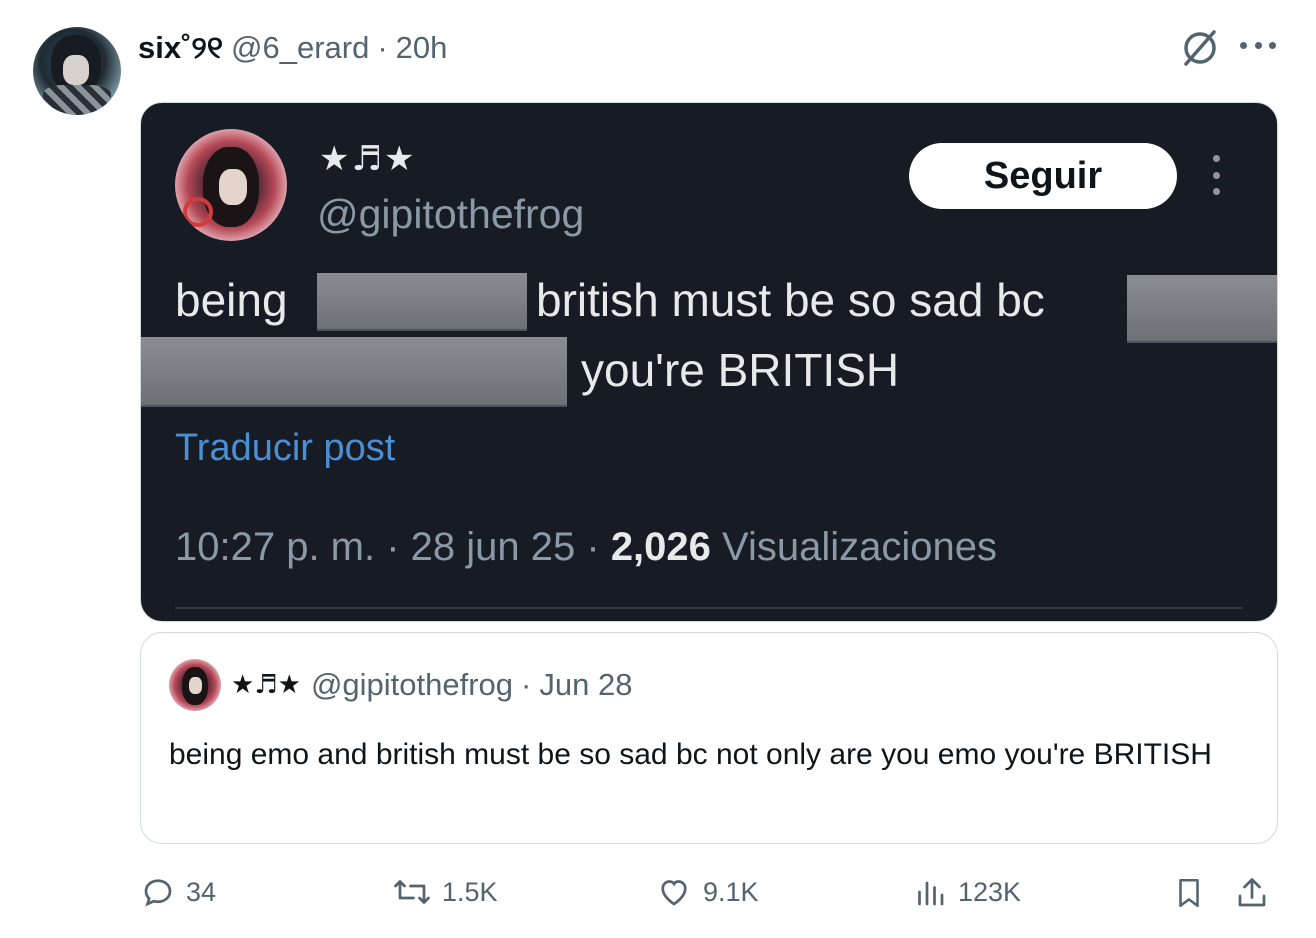 Image resolution: width=1316 pixels, height=938 pixels. Describe the element at coordinates (195, 685) in the screenshot. I see `quoted-avatar` at that location.